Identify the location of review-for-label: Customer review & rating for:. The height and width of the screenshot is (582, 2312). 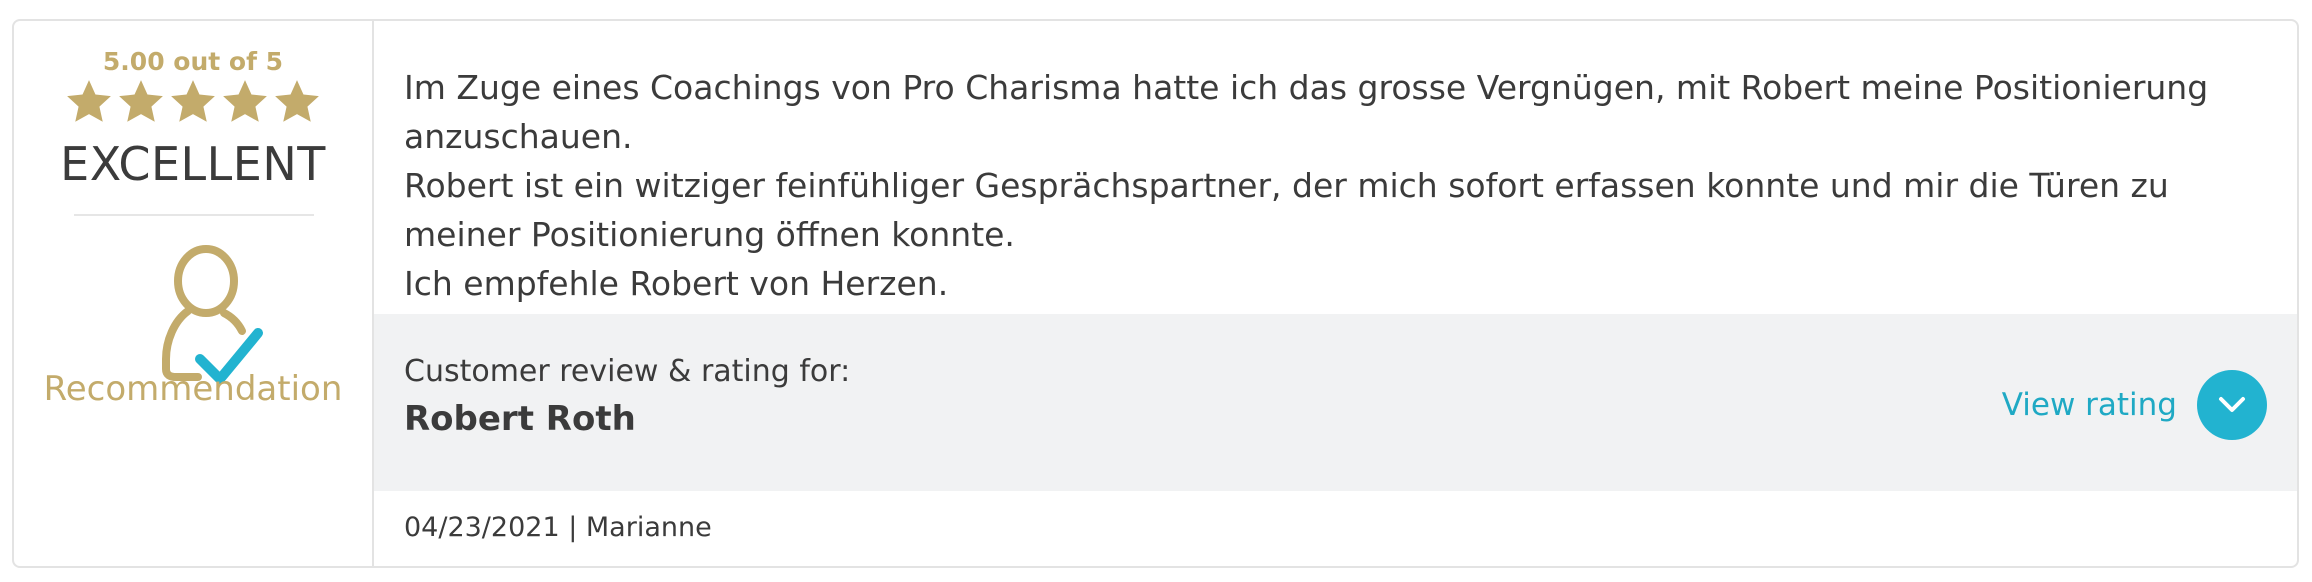
(627, 371).